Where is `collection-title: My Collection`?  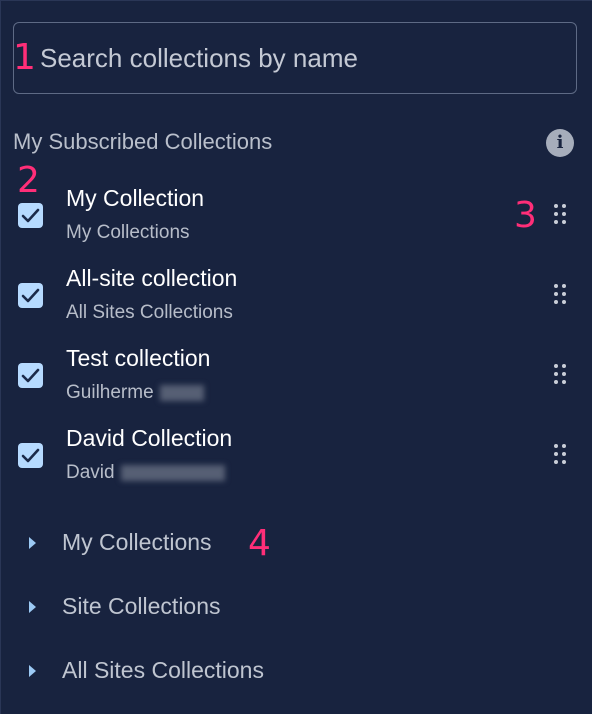 collection-title: My Collection is located at coordinates (135, 198).